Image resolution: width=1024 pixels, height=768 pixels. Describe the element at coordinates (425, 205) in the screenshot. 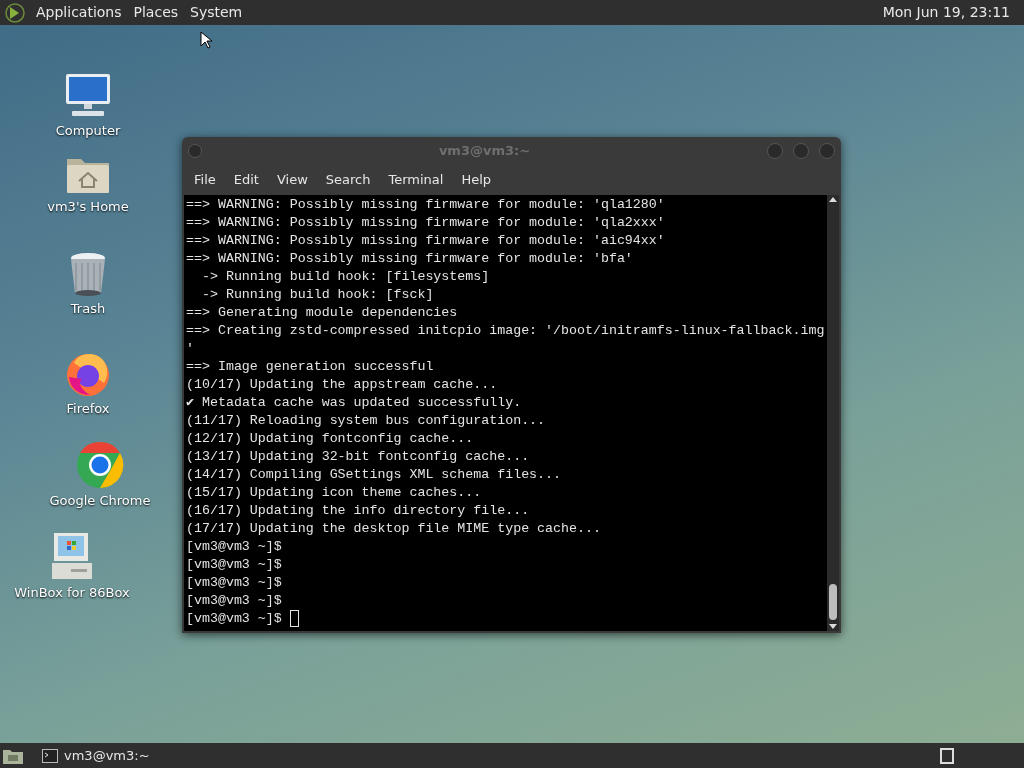

I see `terminal-line: ==> WARNING: Possibly missing firmware for module: 'qla1280'` at that location.